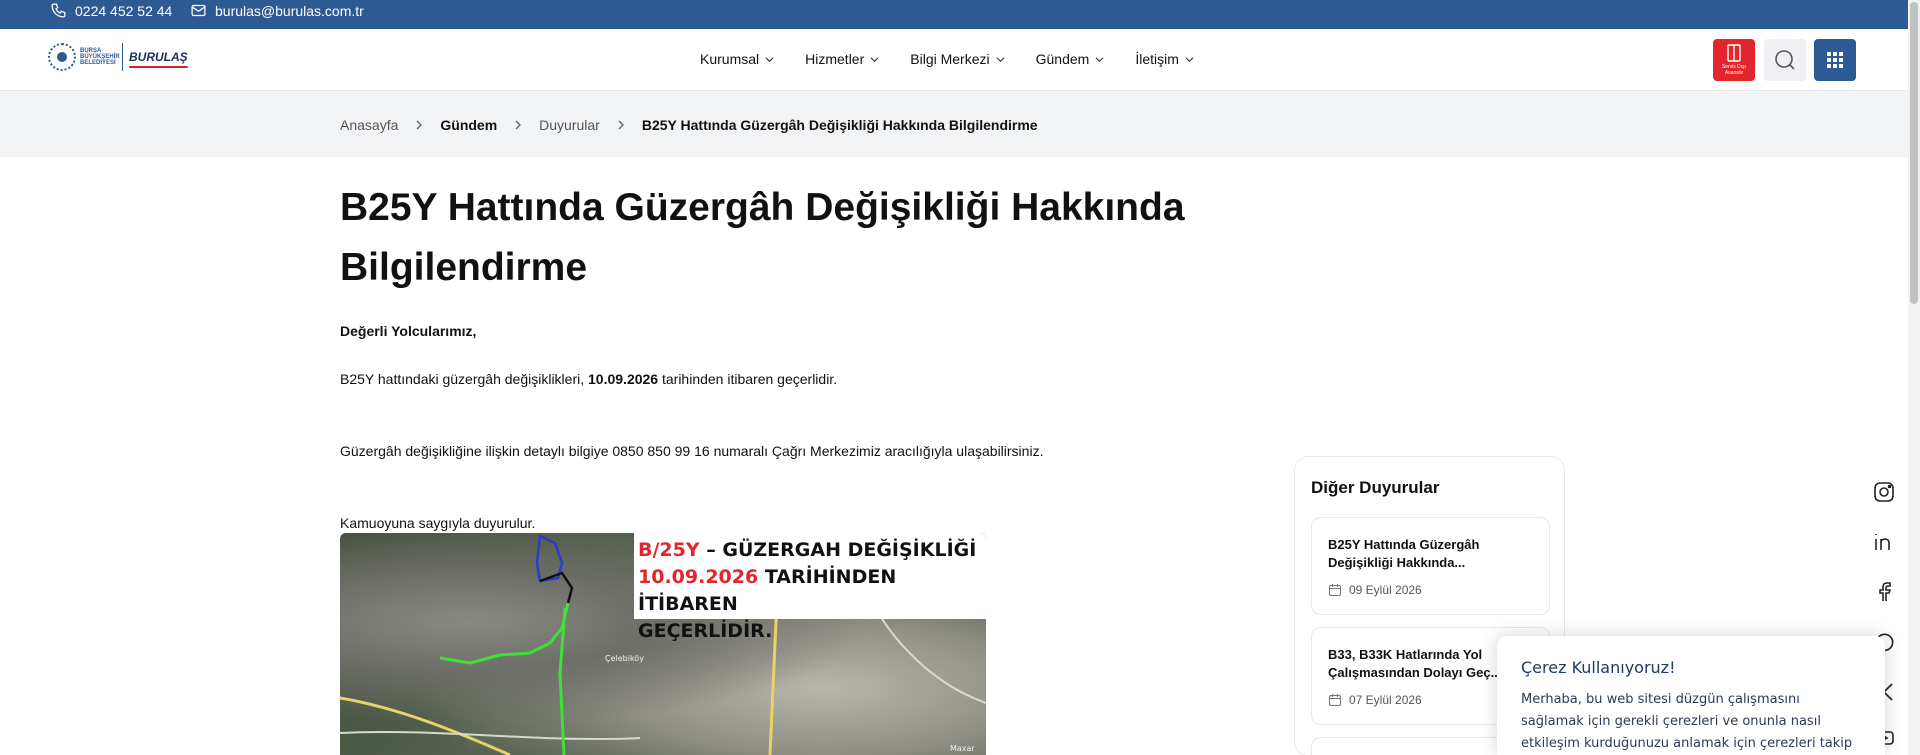  Describe the element at coordinates (962, 748) in the screenshot. I see `map-credit-label: Maxar` at that location.